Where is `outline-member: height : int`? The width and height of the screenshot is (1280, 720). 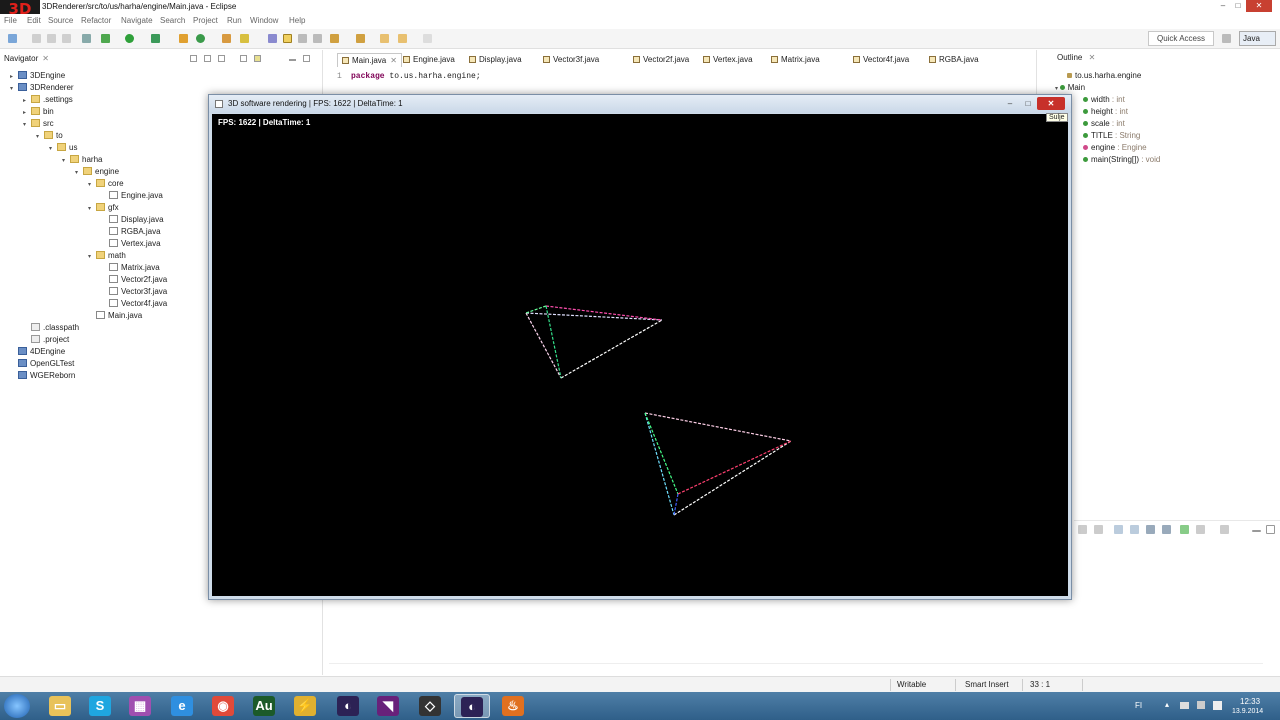
outline-member: height : int is located at coordinates (1105, 112).